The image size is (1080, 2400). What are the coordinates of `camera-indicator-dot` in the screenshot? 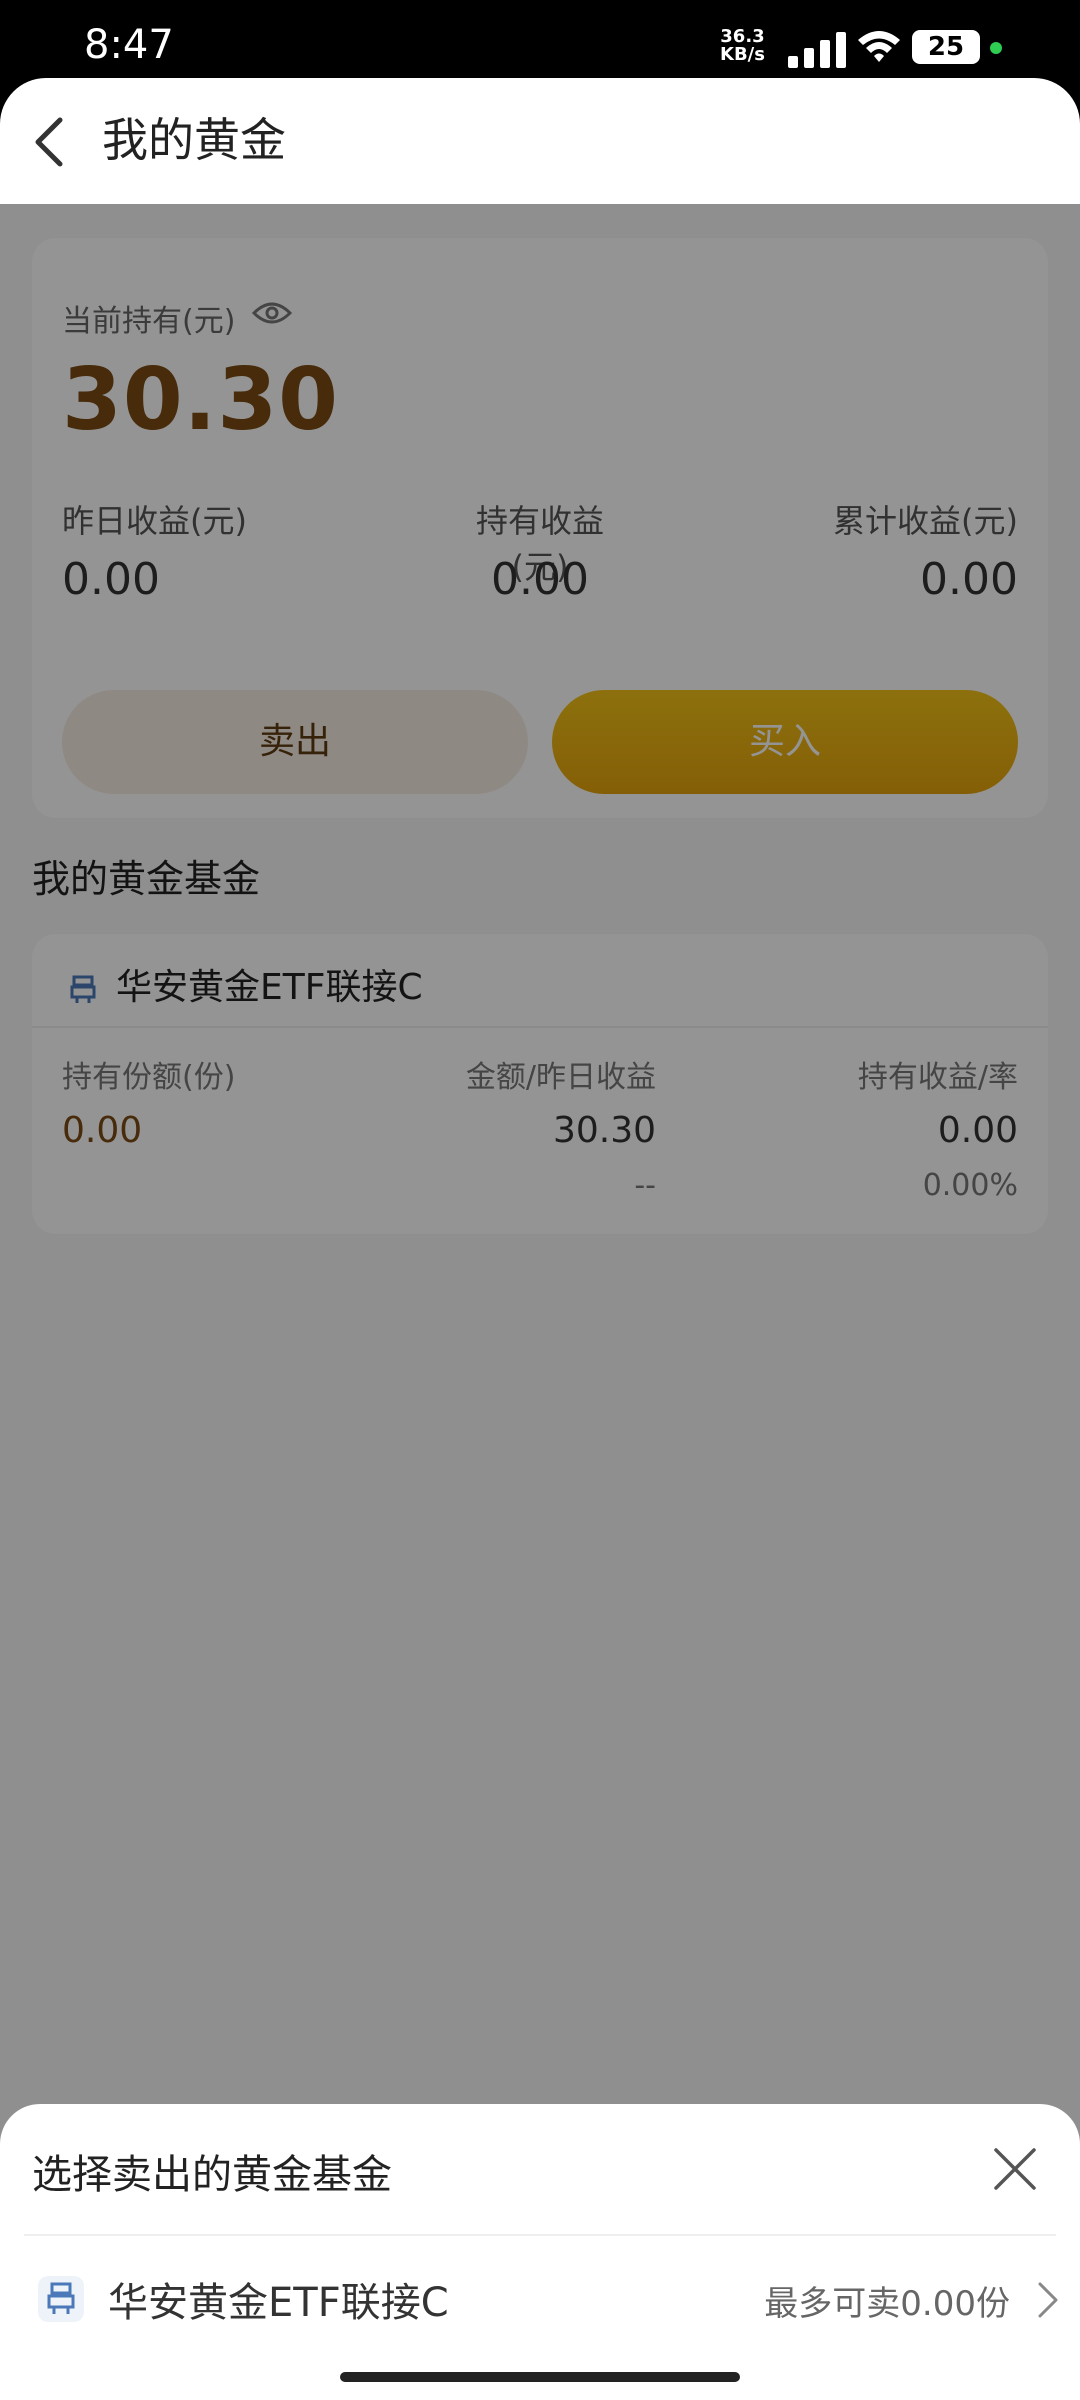 It's located at (996, 48).